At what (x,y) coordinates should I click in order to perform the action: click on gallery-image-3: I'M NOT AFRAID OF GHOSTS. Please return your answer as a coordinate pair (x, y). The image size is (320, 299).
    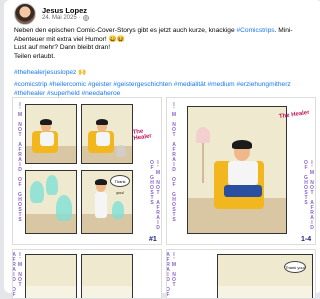
    Looking at the image, I should click on (87, 274).